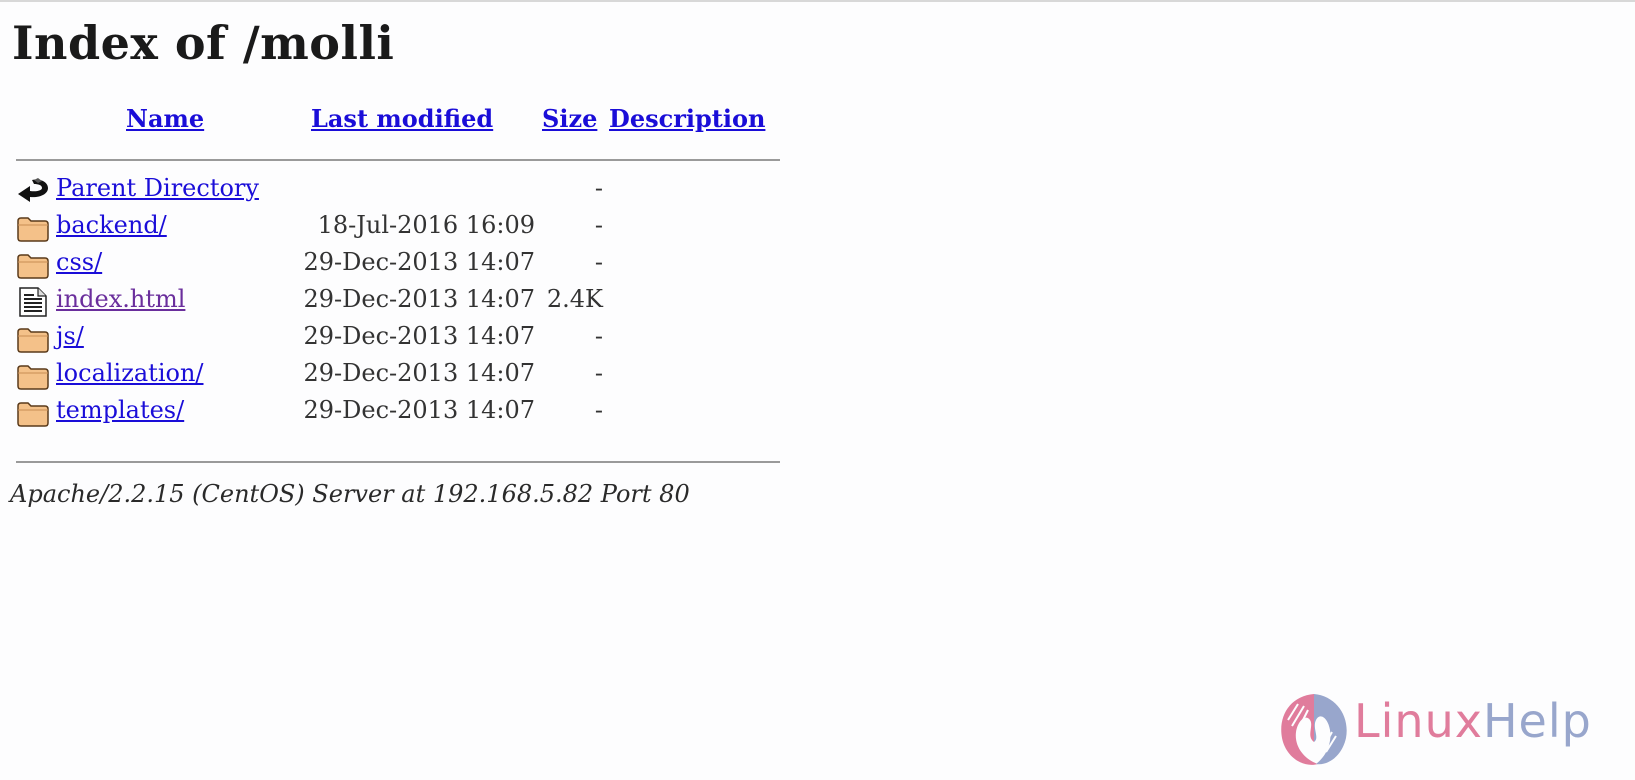 Image resolution: width=1635 pixels, height=780 pixels. What do you see at coordinates (120, 410) in the screenshot?
I see `file-link: templates/` at bounding box center [120, 410].